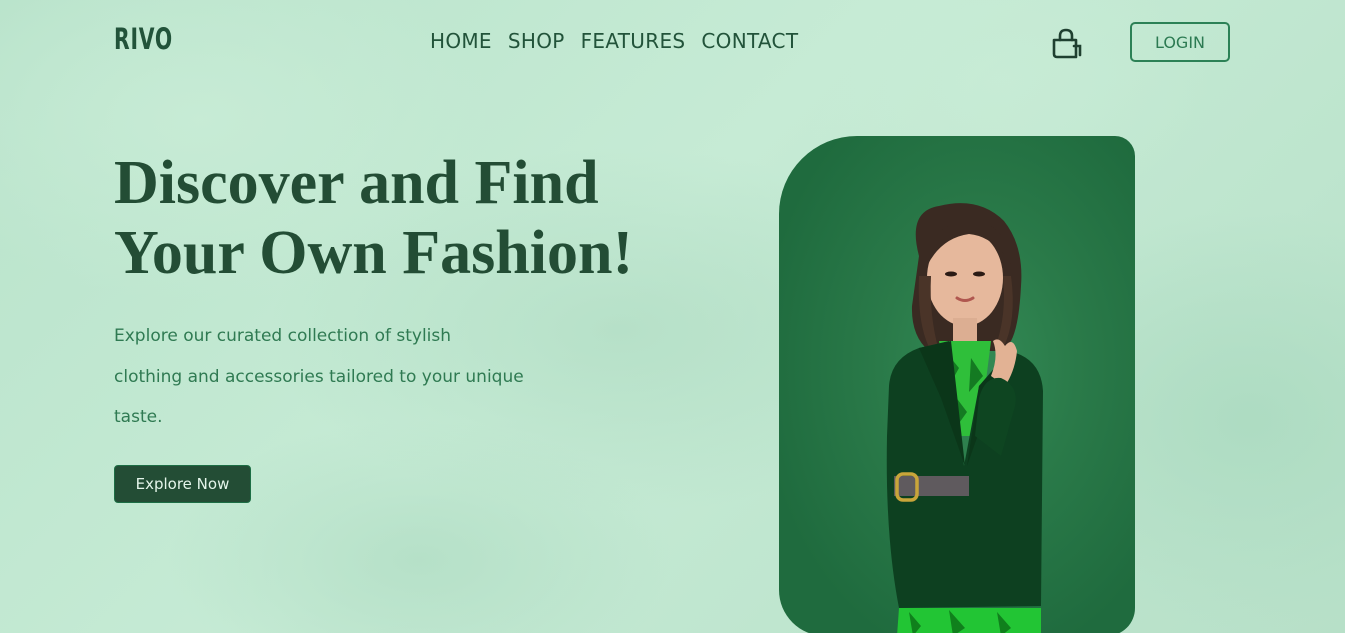 This screenshot has width=1345, height=633. I want to click on model-illustration, so click(964, 418).